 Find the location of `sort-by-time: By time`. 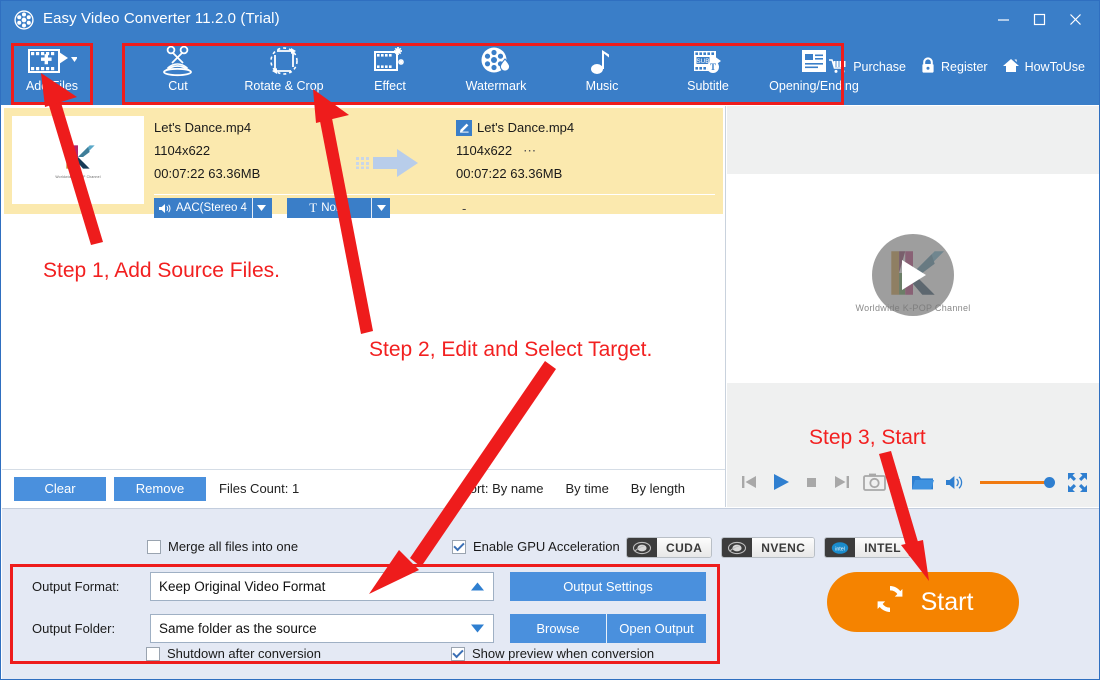

sort-by-time: By time is located at coordinates (586, 488).